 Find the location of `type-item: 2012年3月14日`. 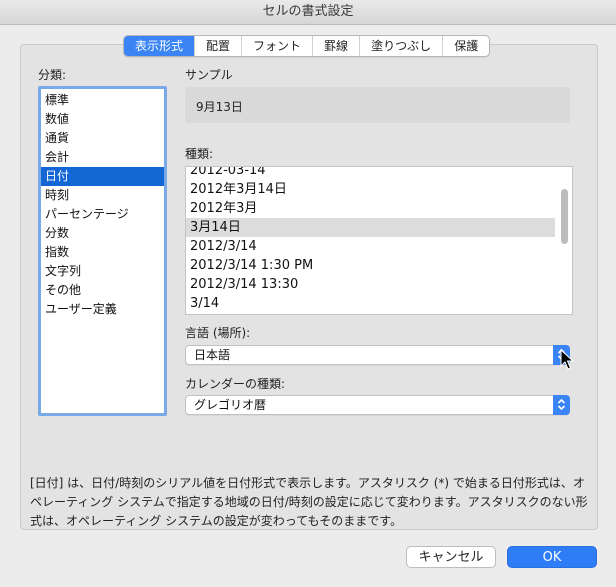

type-item: 2012年3月14日 is located at coordinates (379, 189).